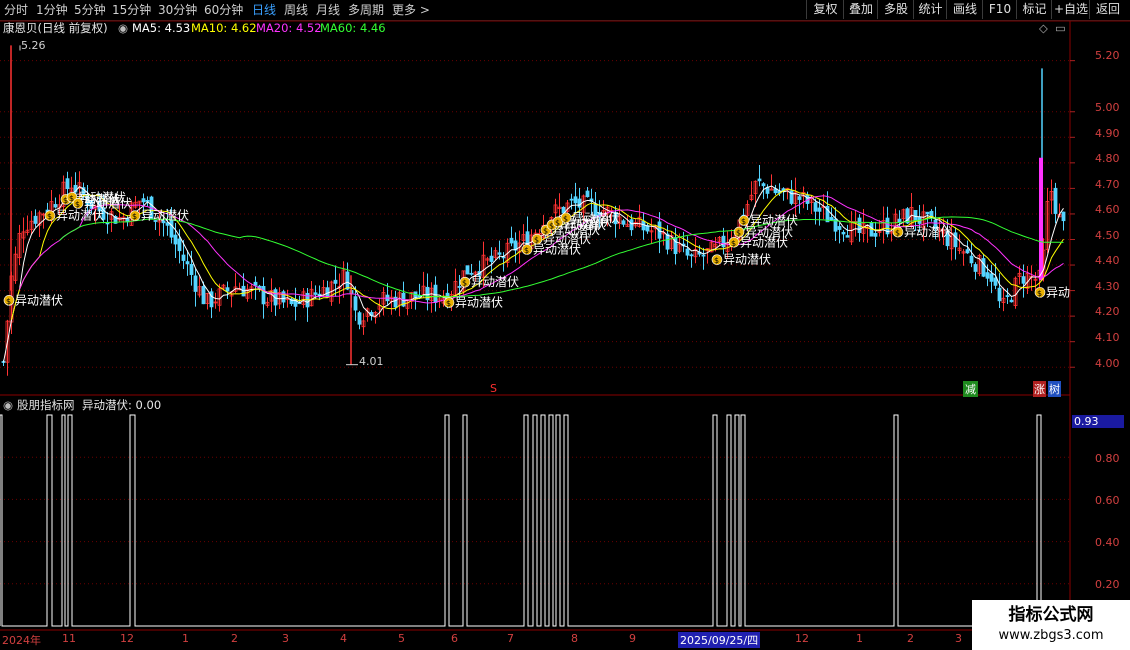  What do you see at coordinates (1060, 28) in the screenshot?
I see `collapse-icon: ▭` at bounding box center [1060, 28].